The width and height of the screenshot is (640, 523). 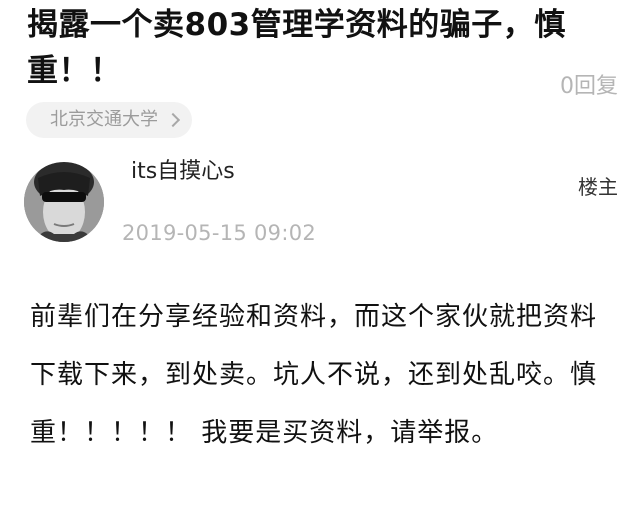 I want to click on post-title: 揭露一个卖803管理学资料的骗子，慎重！！, so click(x=296, y=48).